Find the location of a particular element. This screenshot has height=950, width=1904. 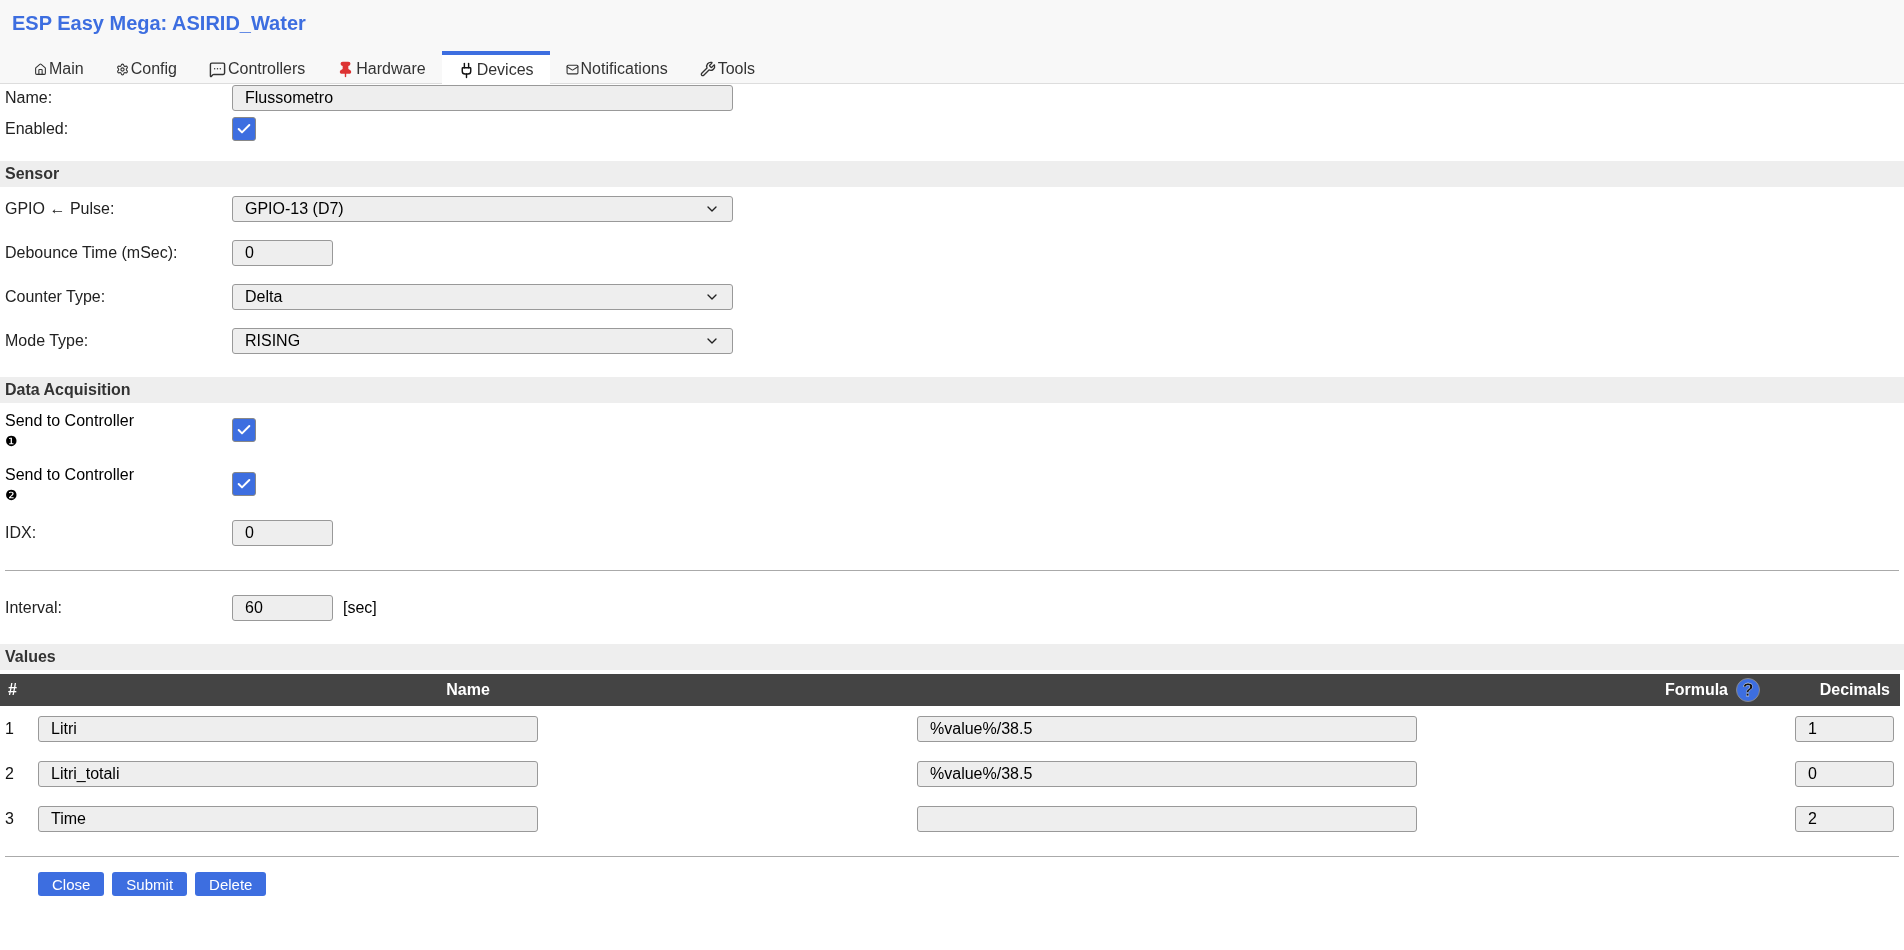

help-icon: ? is located at coordinates (1748, 690).